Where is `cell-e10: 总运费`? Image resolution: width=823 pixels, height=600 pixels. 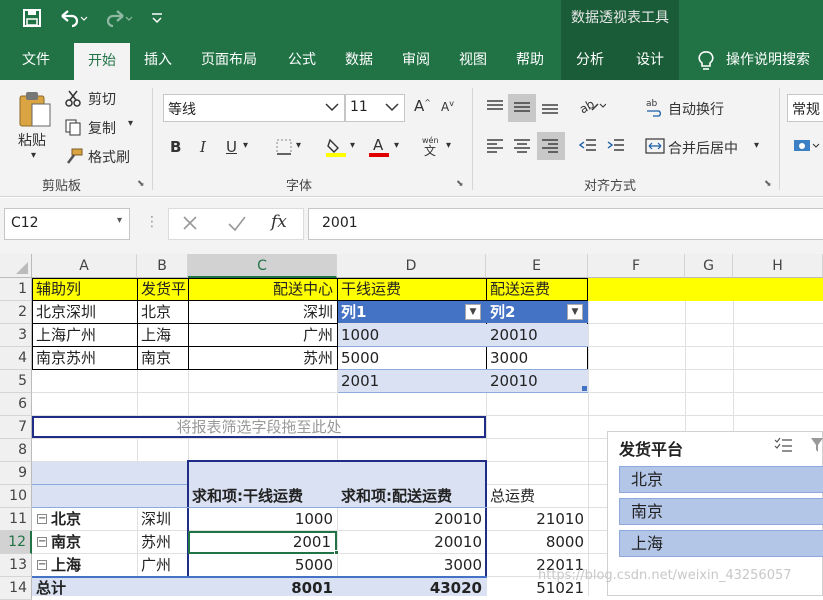 cell-e10: 总运费 is located at coordinates (537, 496).